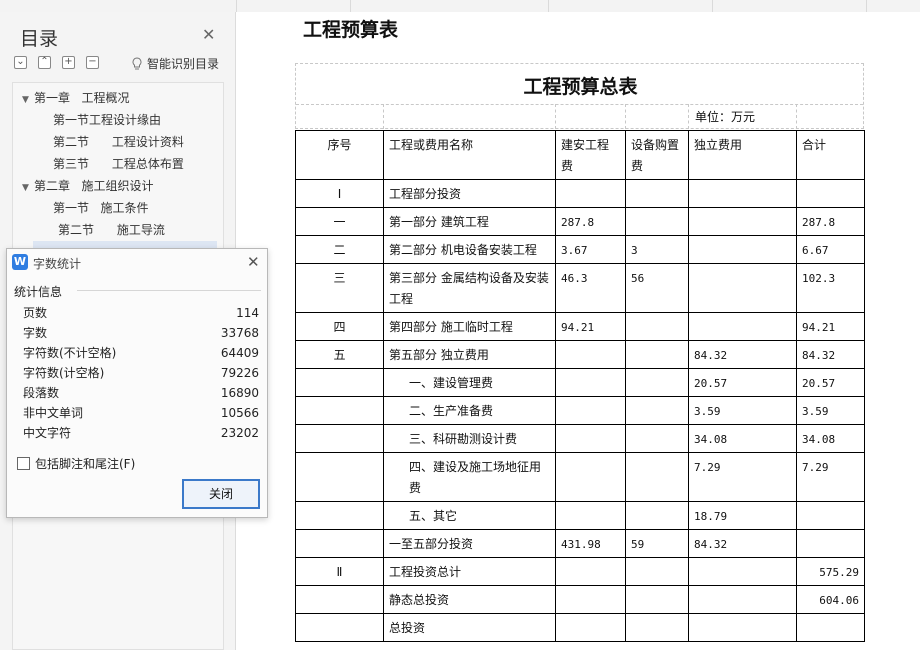 This screenshot has height=650, width=920. What do you see at coordinates (469, 477) in the screenshot?
I see `table-cell: 四、建设及施工场地征用费` at bounding box center [469, 477].